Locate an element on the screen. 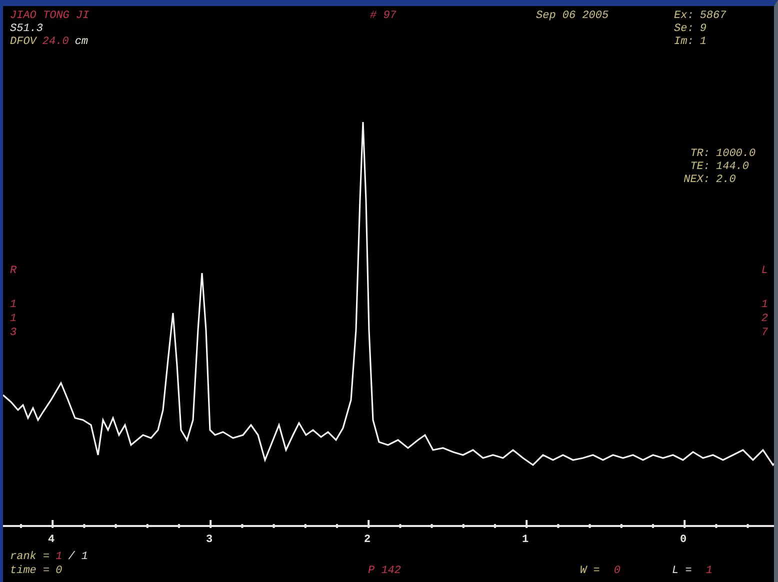  location-value: S51.3 is located at coordinates (27, 29).